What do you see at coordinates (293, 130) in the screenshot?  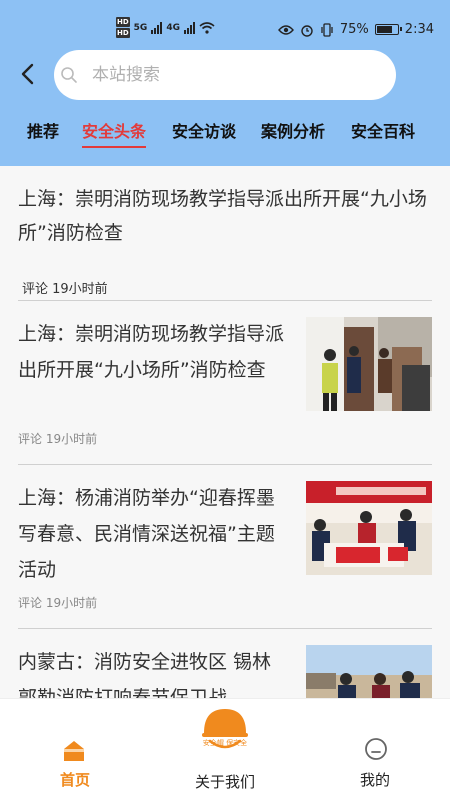 I see `tab-case-analysis: 案例分析` at bounding box center [293, 130].